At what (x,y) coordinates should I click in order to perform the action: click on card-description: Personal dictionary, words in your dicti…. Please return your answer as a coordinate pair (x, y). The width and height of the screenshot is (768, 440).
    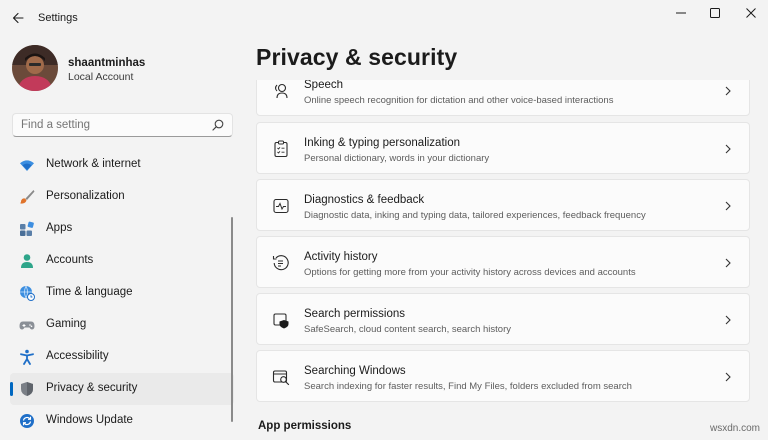
    Looking at the image, I should click on (397, 158).